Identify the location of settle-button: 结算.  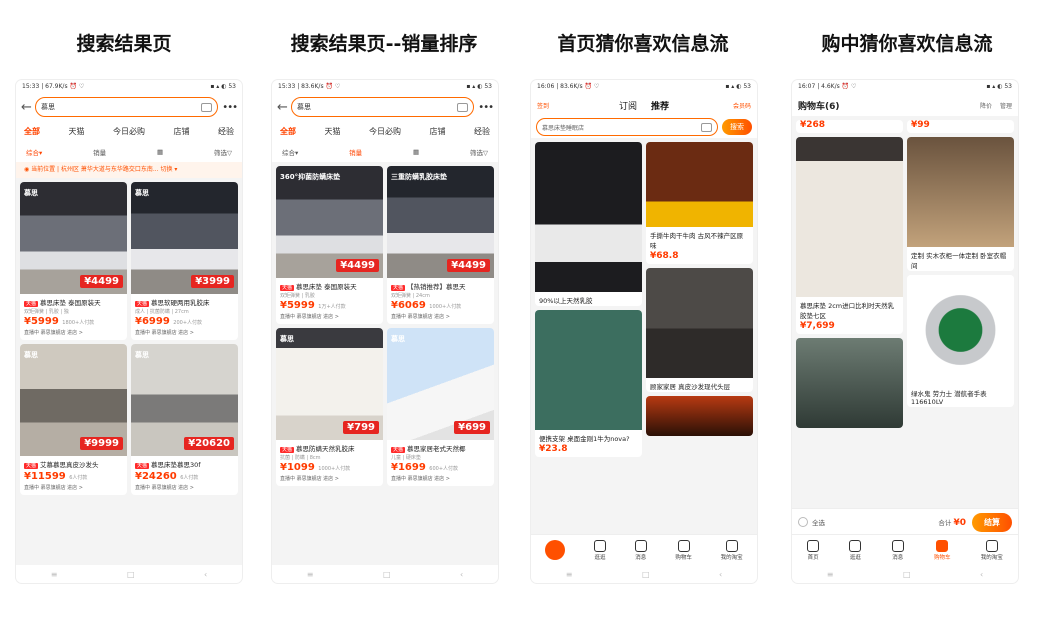
(992, 522).